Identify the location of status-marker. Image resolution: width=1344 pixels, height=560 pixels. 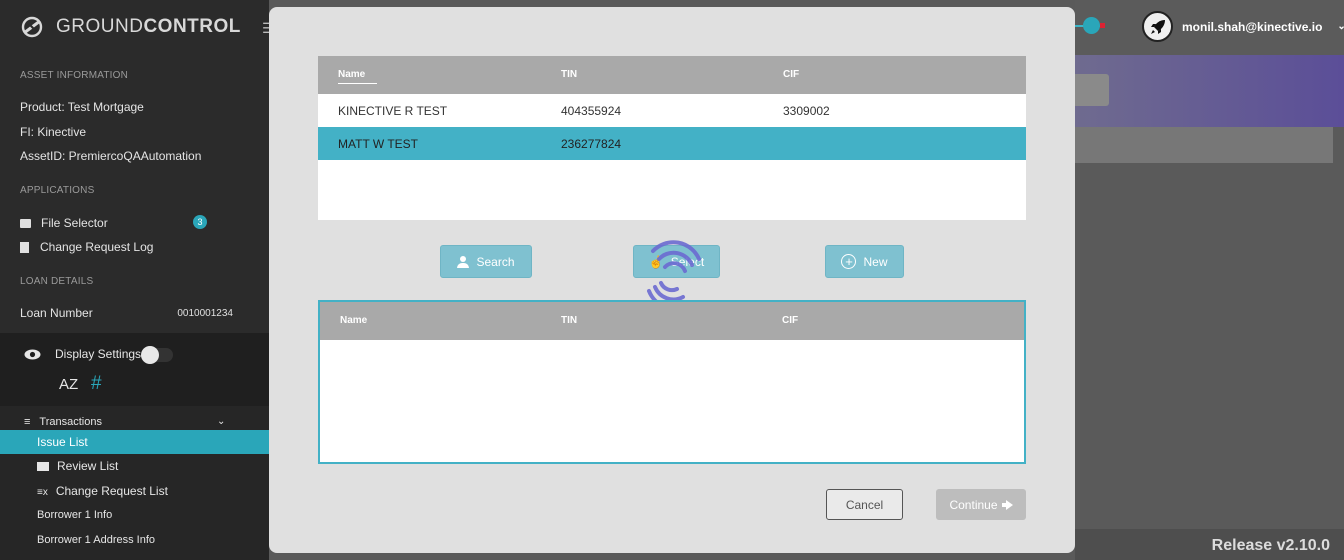
(1102, 25).